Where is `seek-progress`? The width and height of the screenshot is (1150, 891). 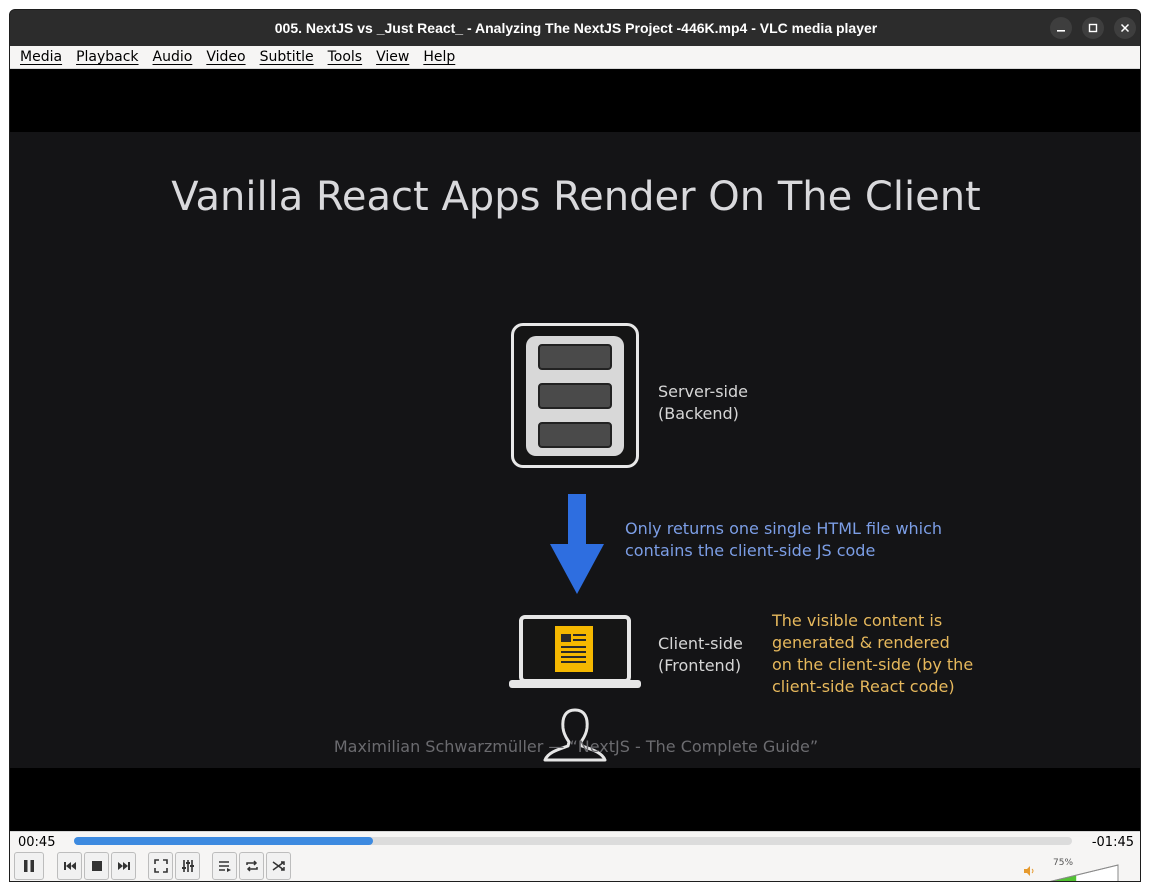 seek-progress is located at coordinates (224, 841).